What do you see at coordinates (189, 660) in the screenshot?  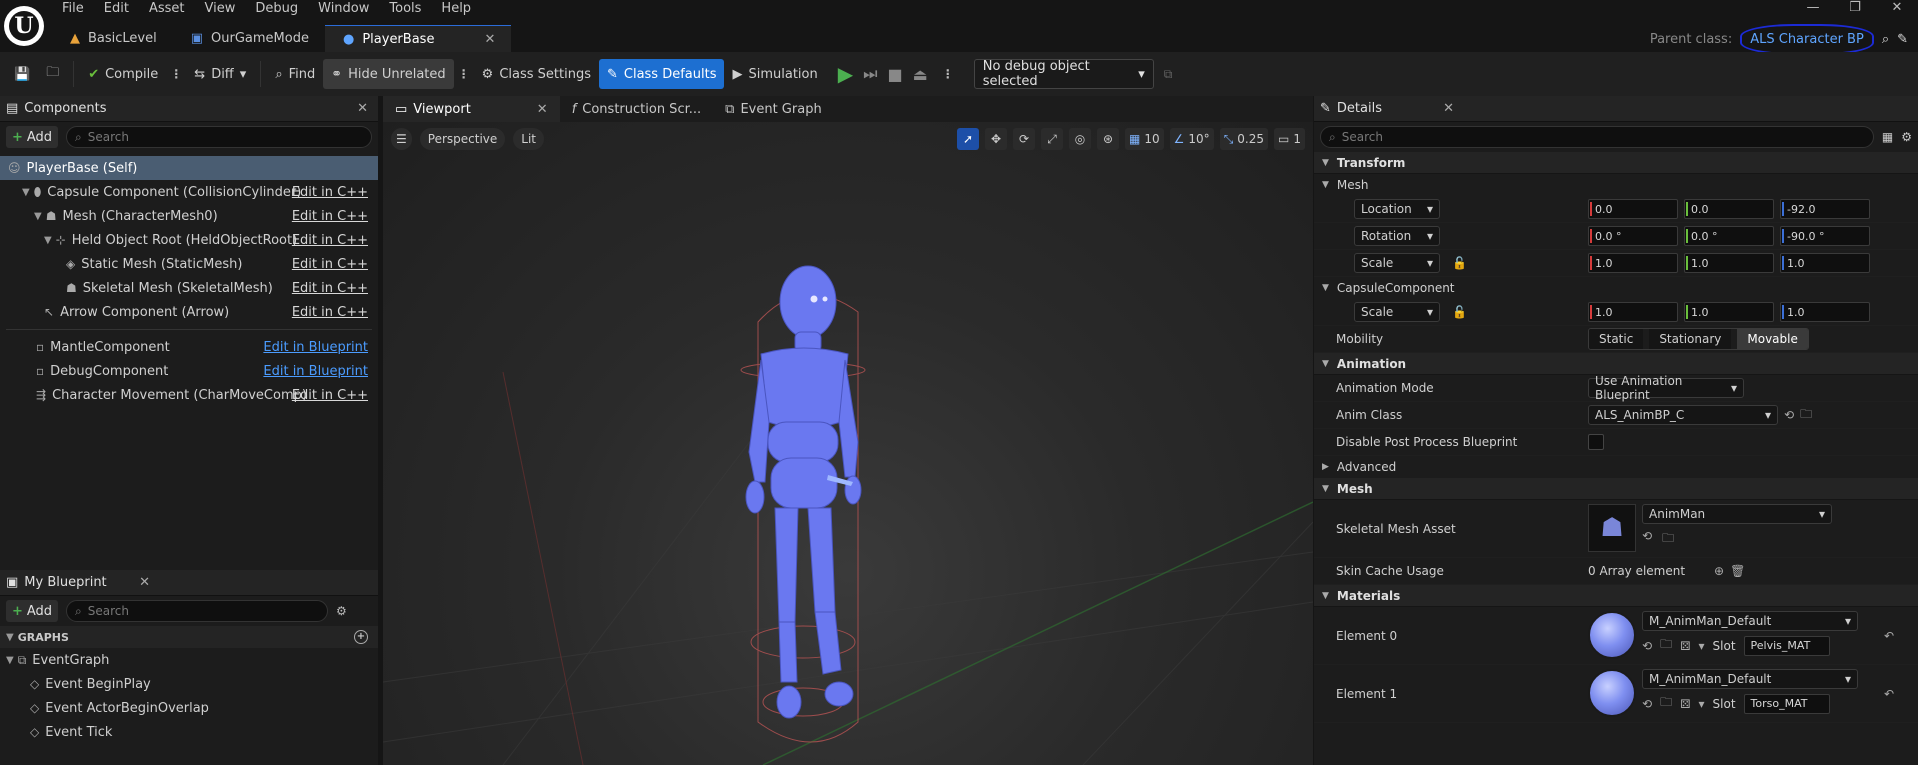 I see `graph-item-eventgraph: ▼ ⧉ EventGraph` at bounding box center [189, 660].